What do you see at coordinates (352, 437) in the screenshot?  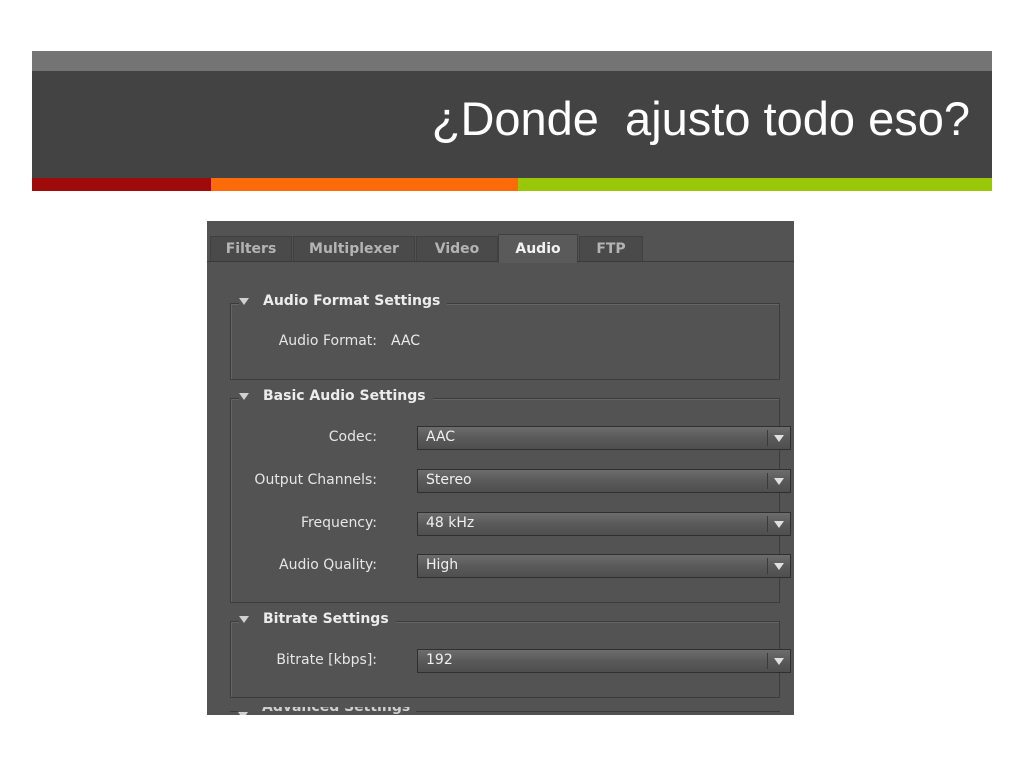 I see `codec-label: Codec:` at bounding box center [352, 437].